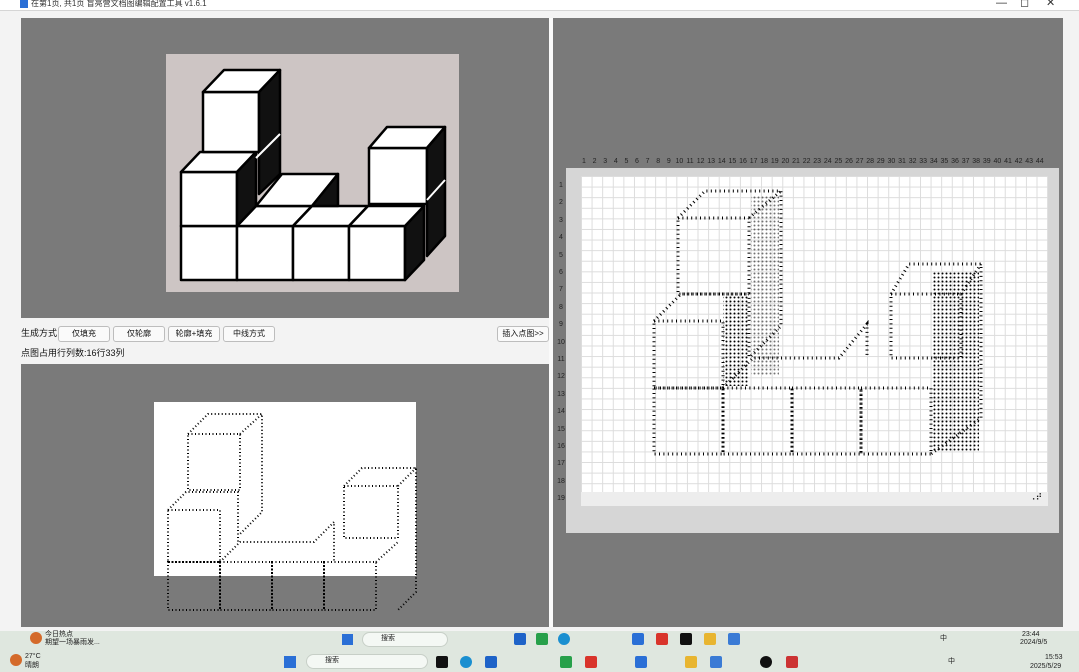 This screenshot has width=1079, height=672. What do you see at coordinates (561, 429) in the screenshot?
I see `grid-row-number: 15` at bounding box center [561, 429].